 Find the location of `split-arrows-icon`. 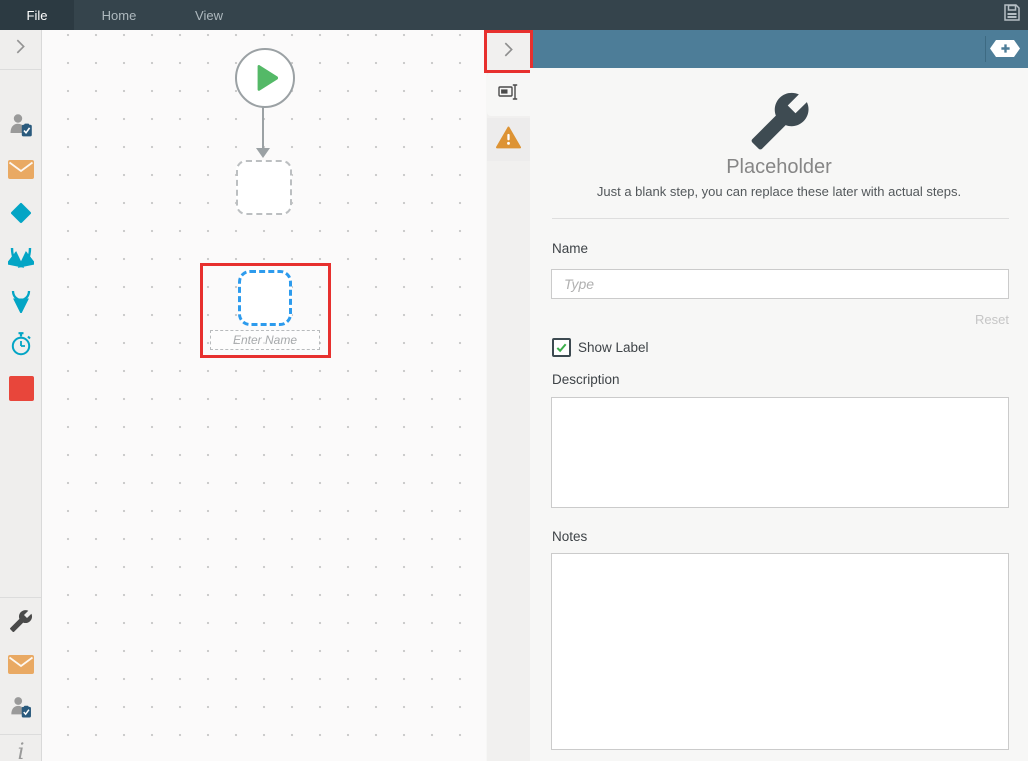

split-arrows-icon is located at coordinates (21, 260).